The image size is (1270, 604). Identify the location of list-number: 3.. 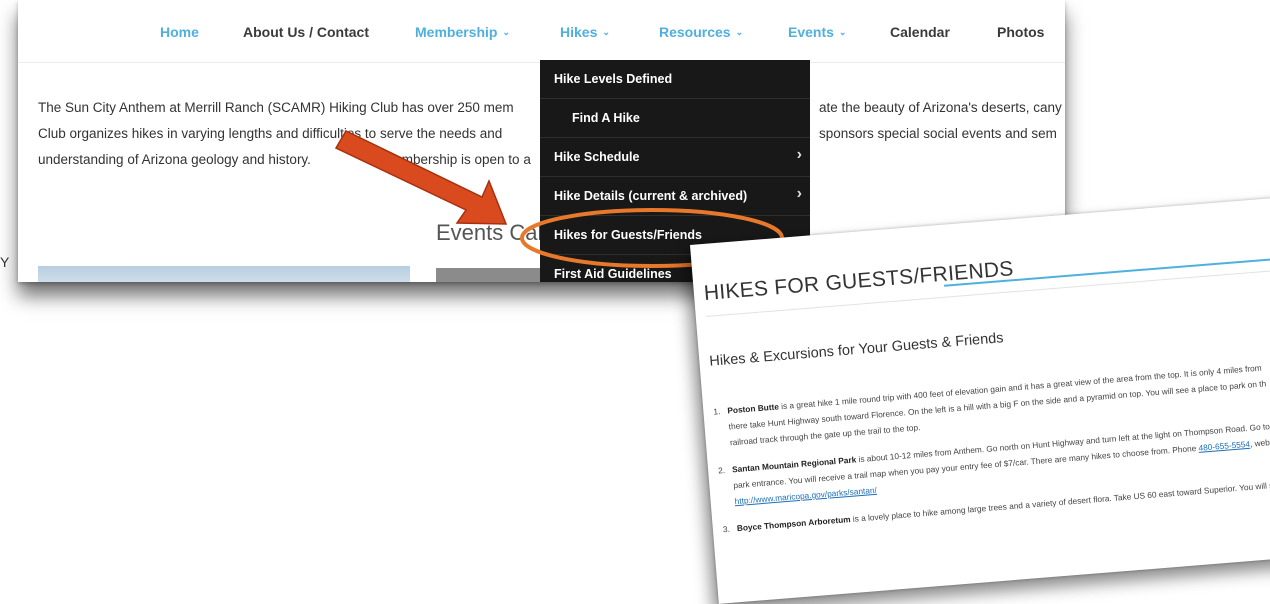
(726, 529).